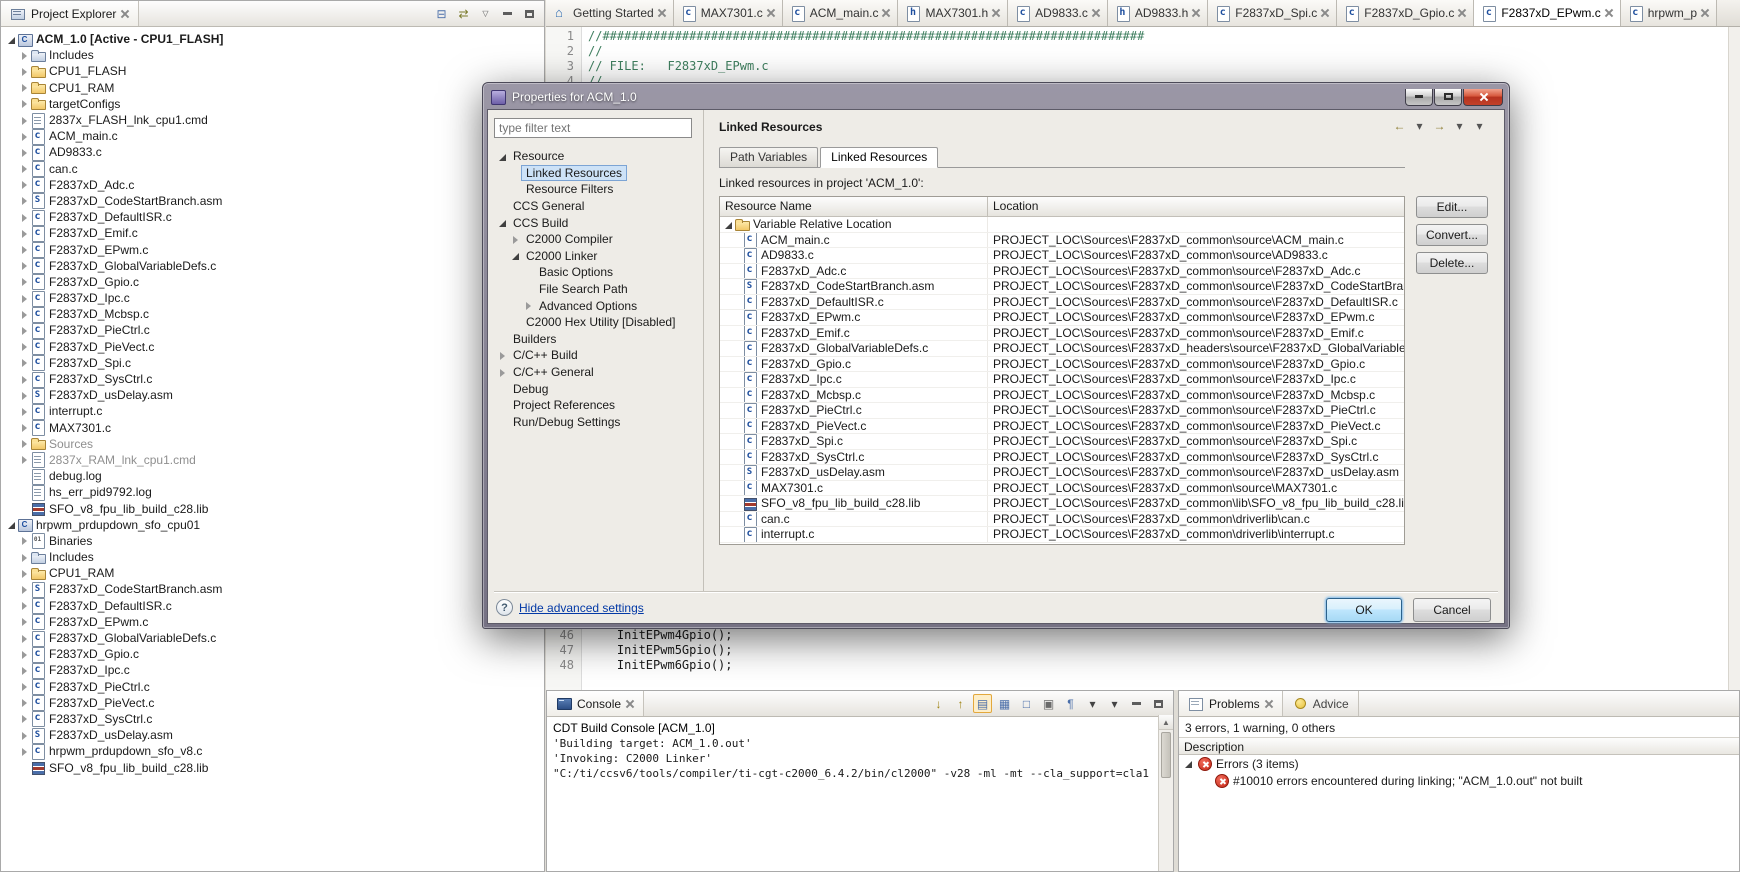  What do you see at coordinates (982, 703) in the screenshot?
I see `show-console-on-output-icon` at bounding box center [982, 703].